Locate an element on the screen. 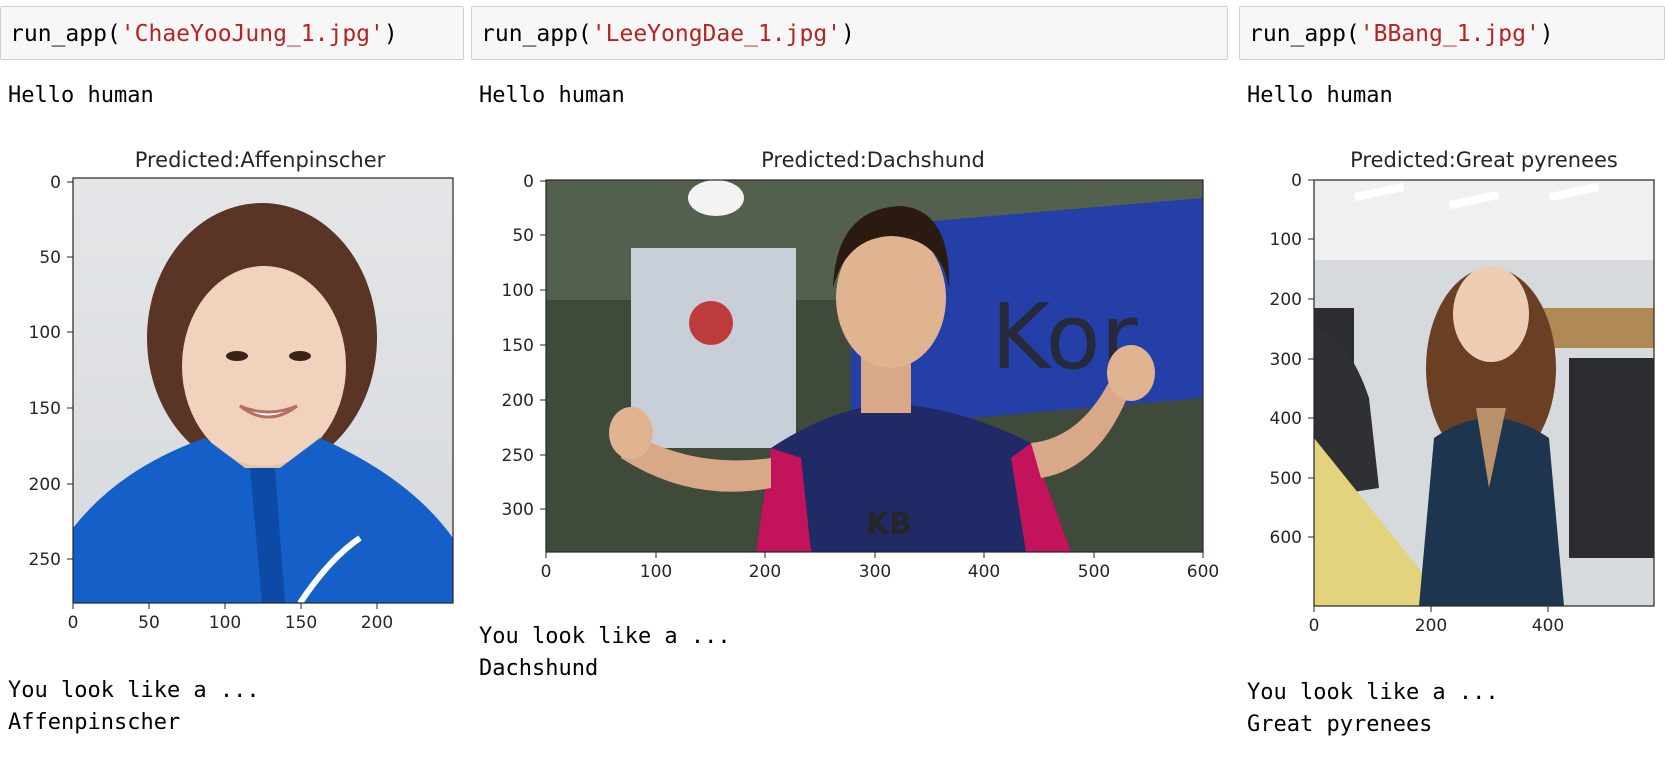  y-ticks: 0 50 100 150 200 250 300 is located at coordinates (524, 346).